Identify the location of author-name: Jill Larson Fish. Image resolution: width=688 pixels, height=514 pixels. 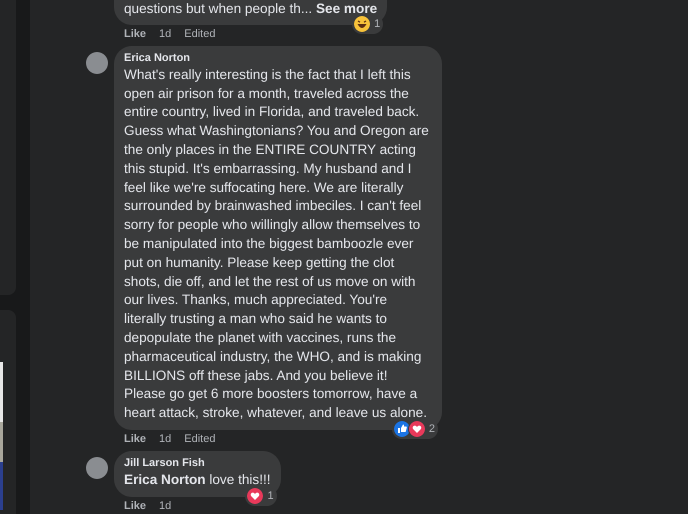
(164, 462).